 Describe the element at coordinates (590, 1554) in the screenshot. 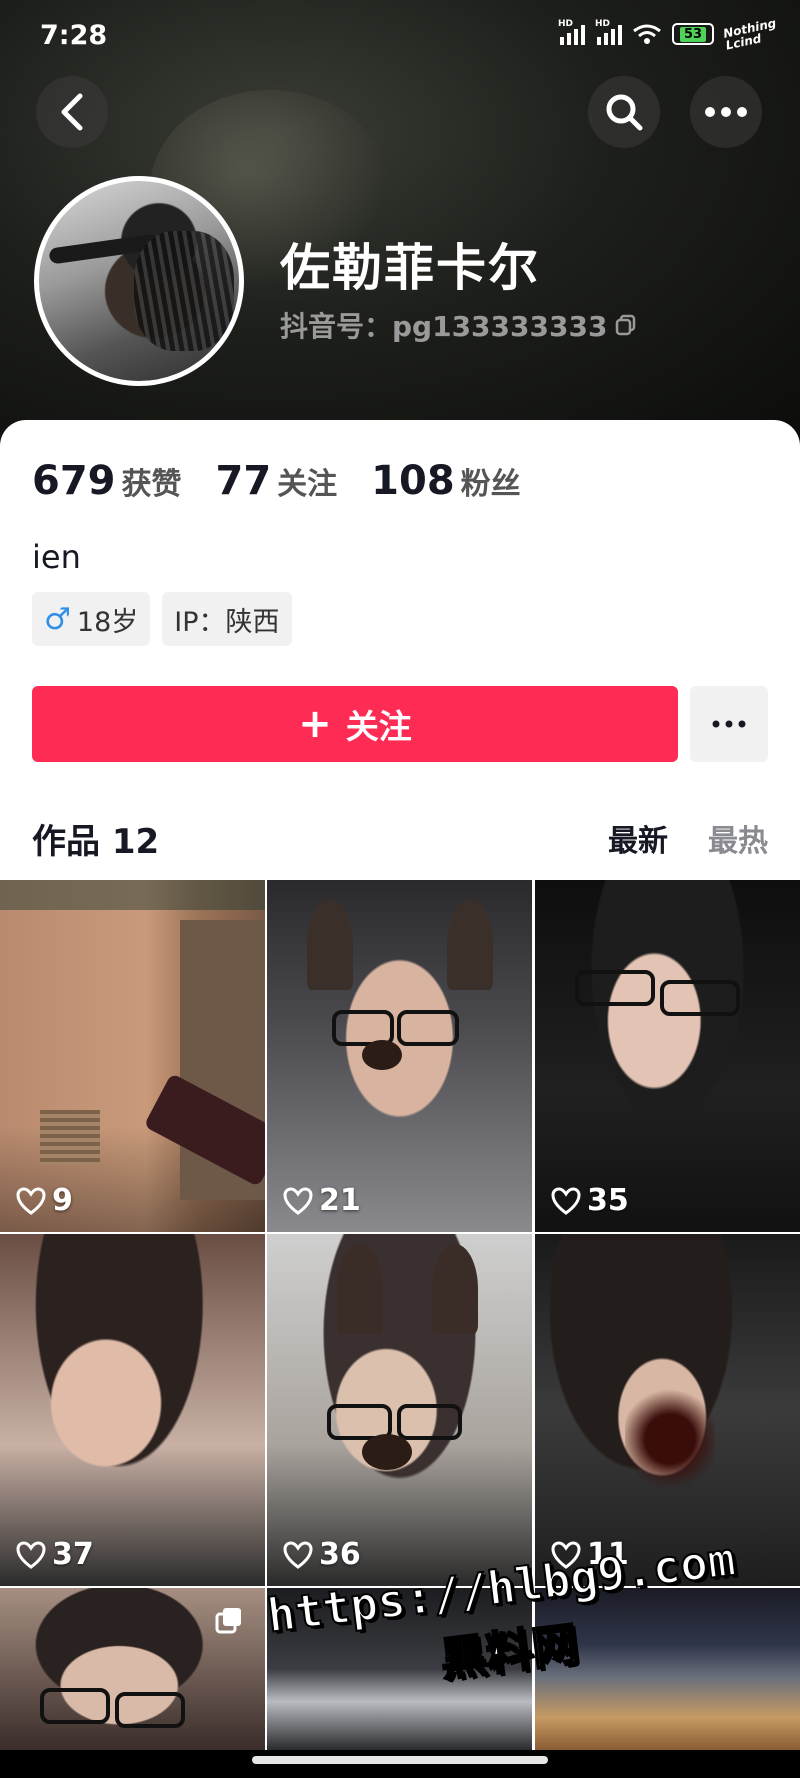

I see `like-count: 11` at that location.